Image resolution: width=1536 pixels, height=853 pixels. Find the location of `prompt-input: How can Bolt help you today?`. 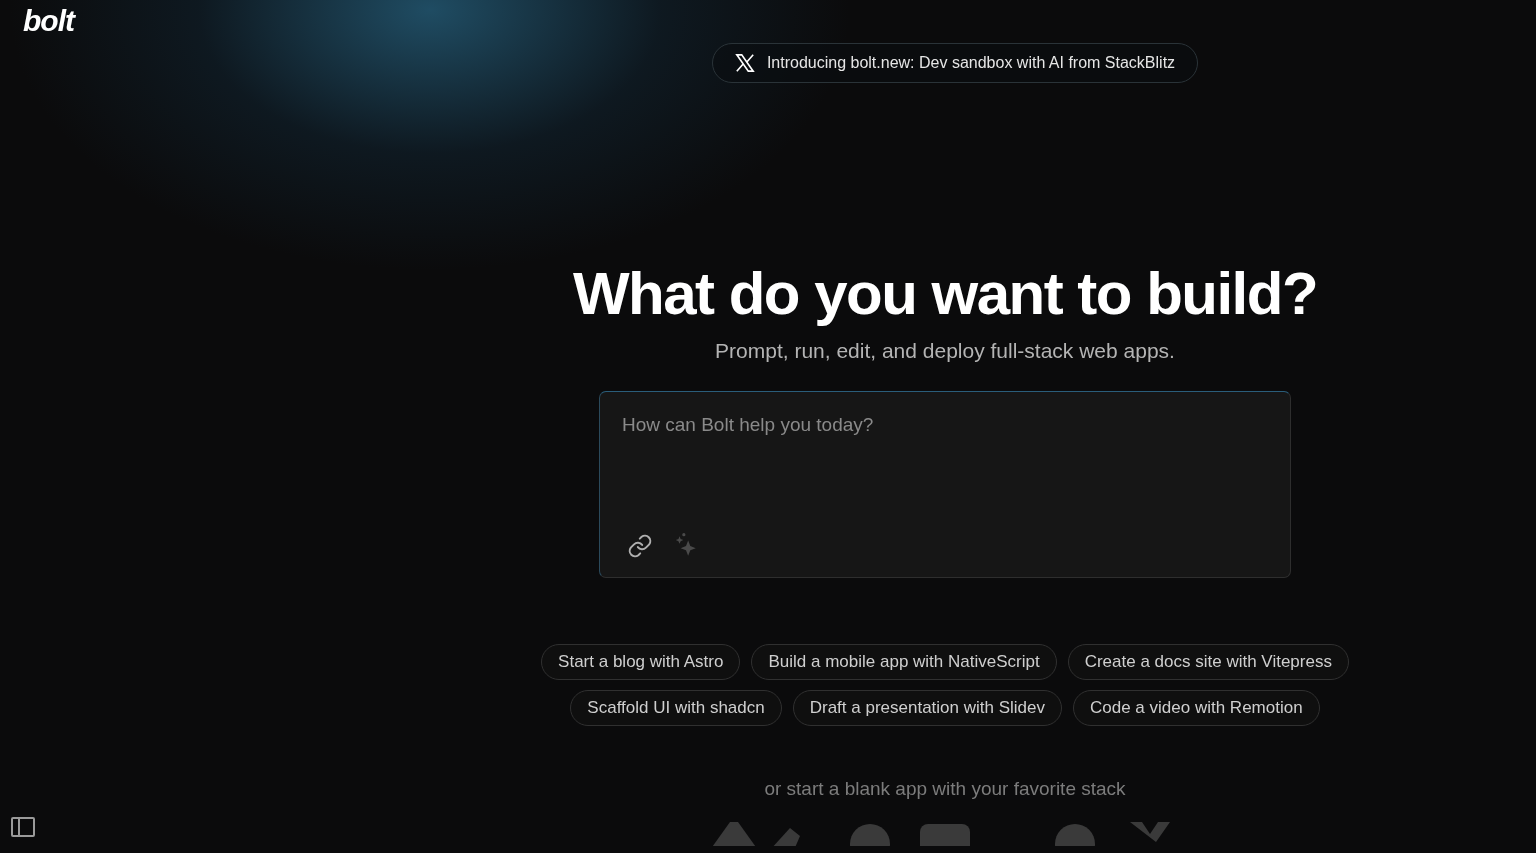

prompt-input: How can Bolt help you today? is located at coordinates (945, 484).